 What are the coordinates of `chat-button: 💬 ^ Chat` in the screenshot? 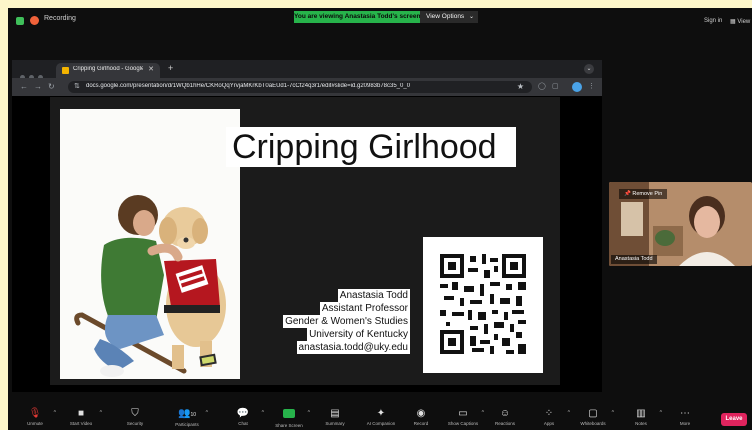 It's located at (243, 419).